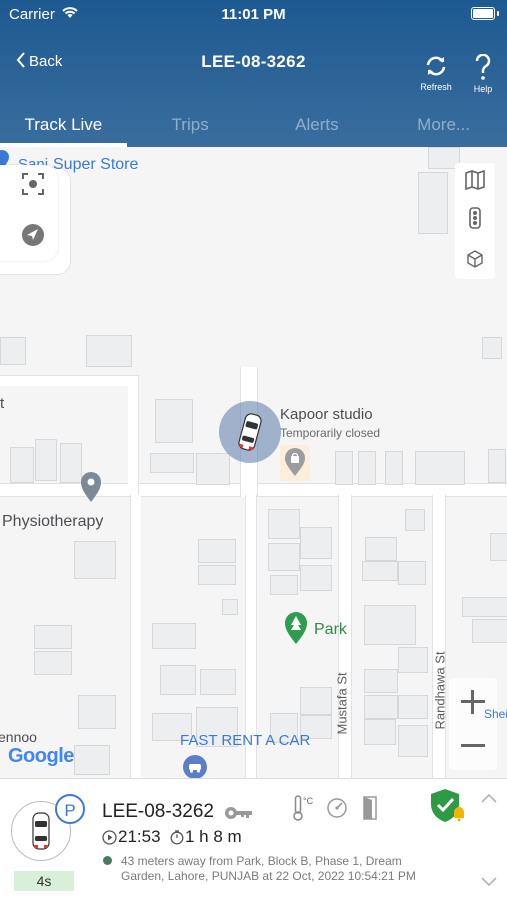 The width and height of the screenshot is (507, 901). I want to click on parked-letter: P, so click(70, 810).